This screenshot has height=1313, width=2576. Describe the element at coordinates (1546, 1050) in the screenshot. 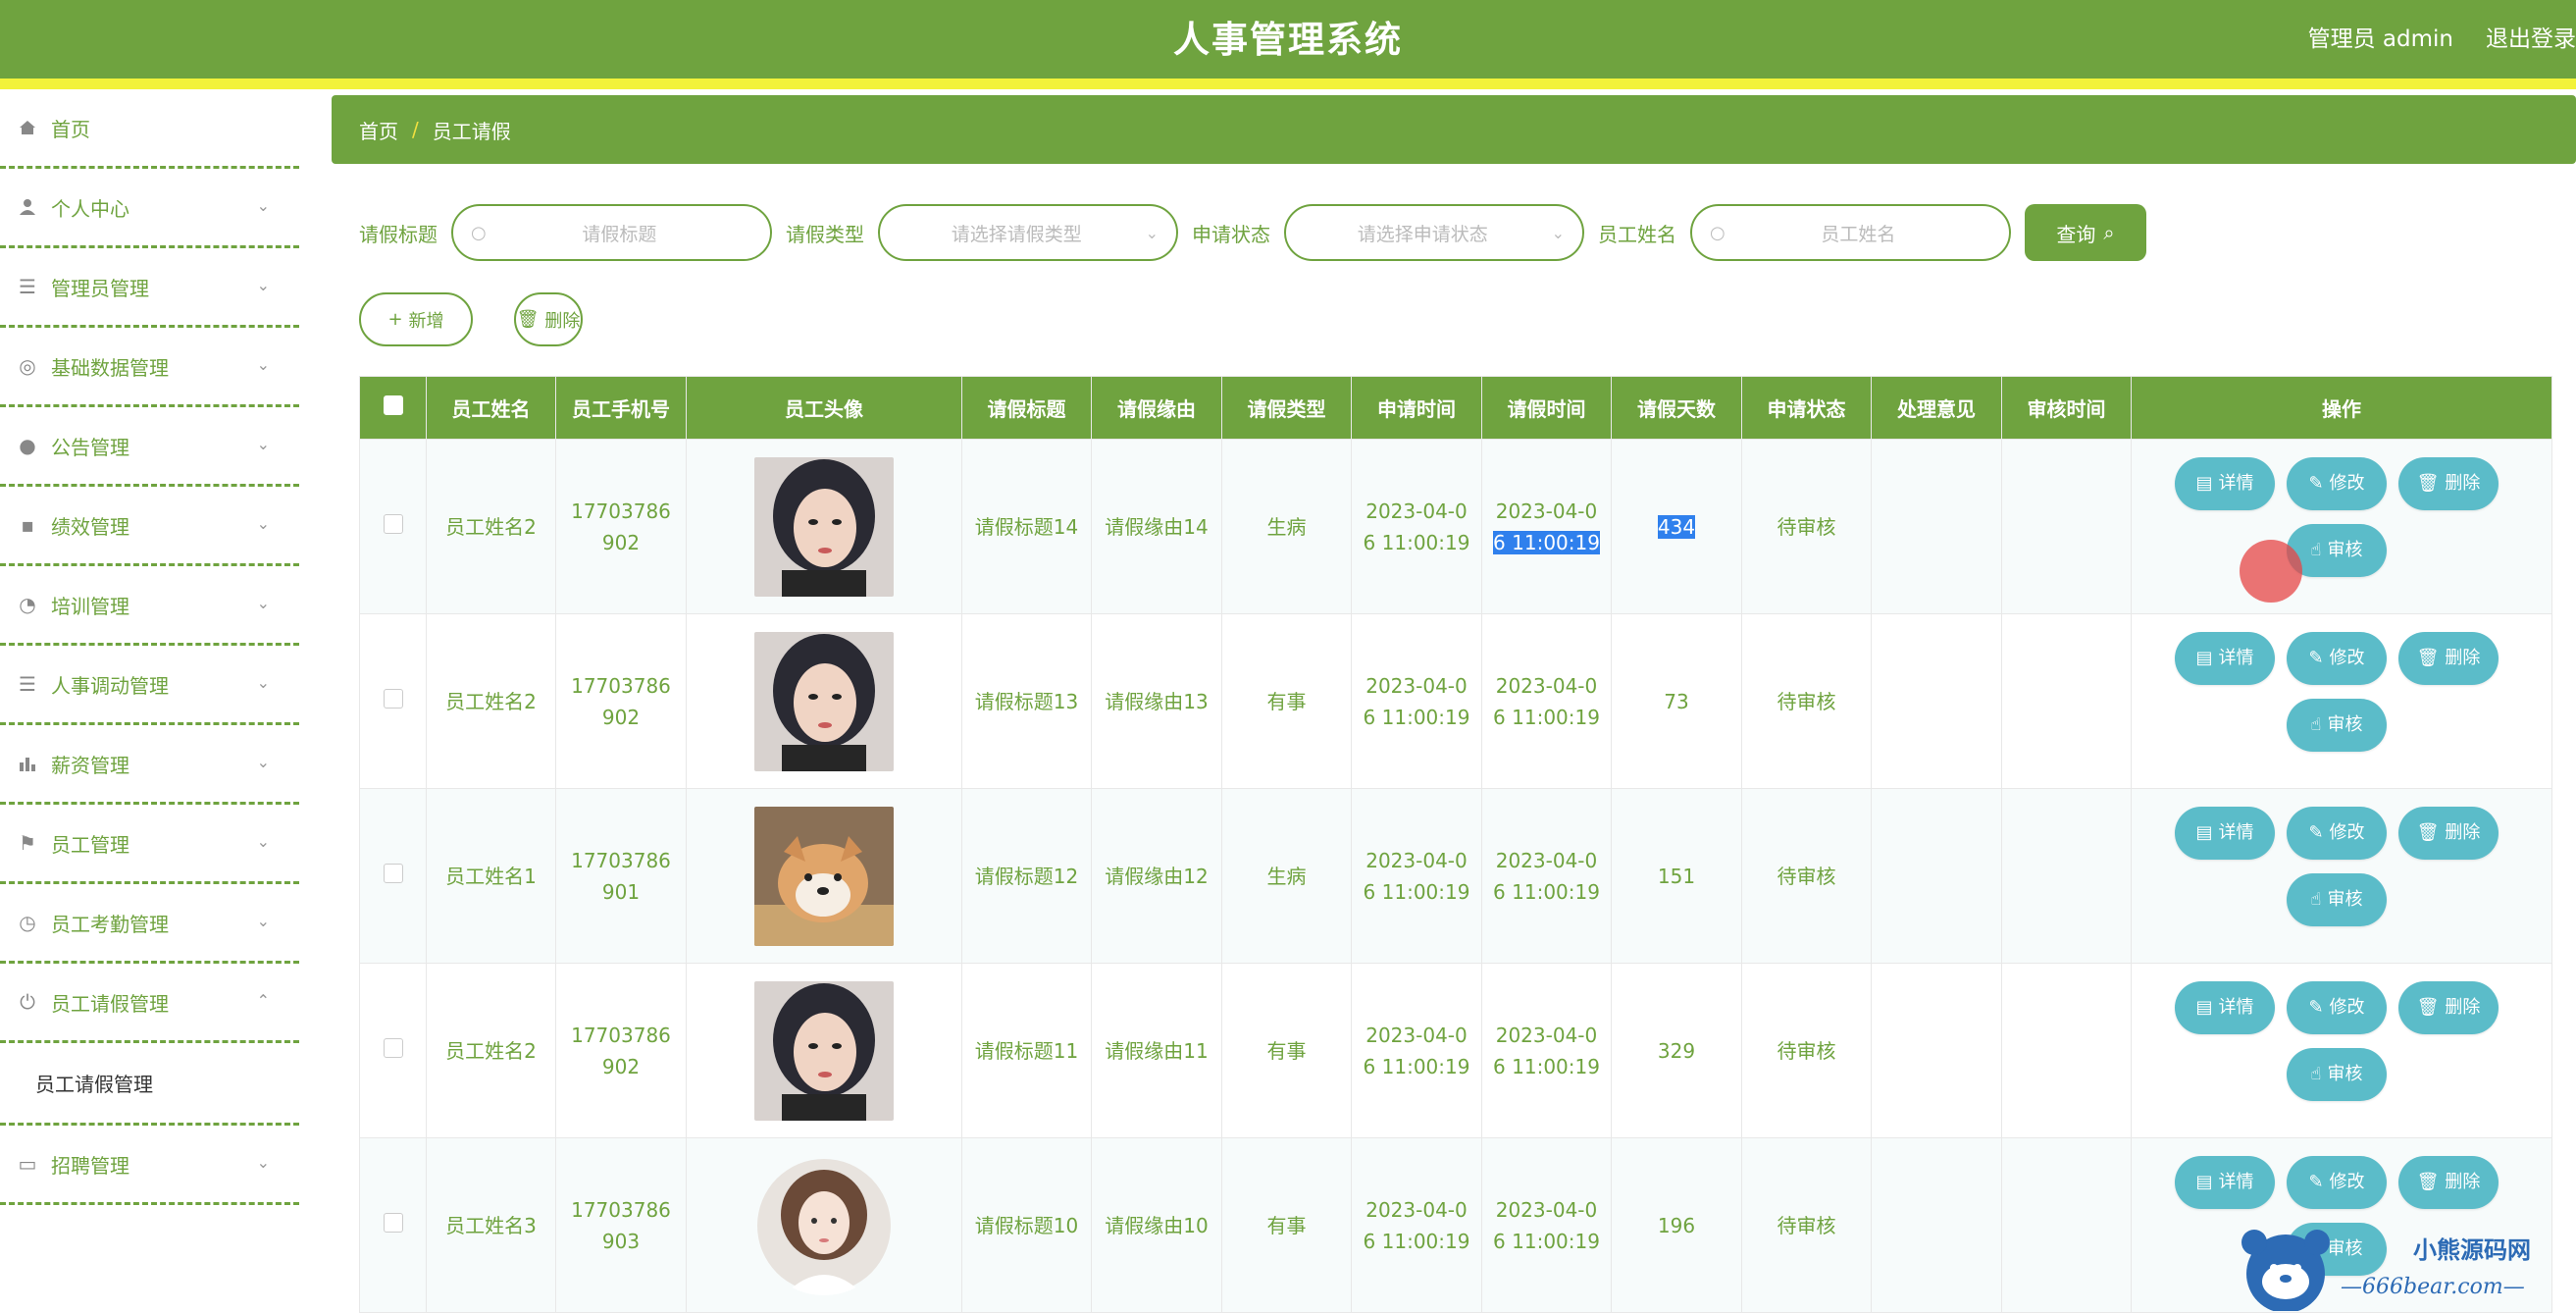

I see `leave-time-cell: 2023-04-0 6 11:00:19` at that location.